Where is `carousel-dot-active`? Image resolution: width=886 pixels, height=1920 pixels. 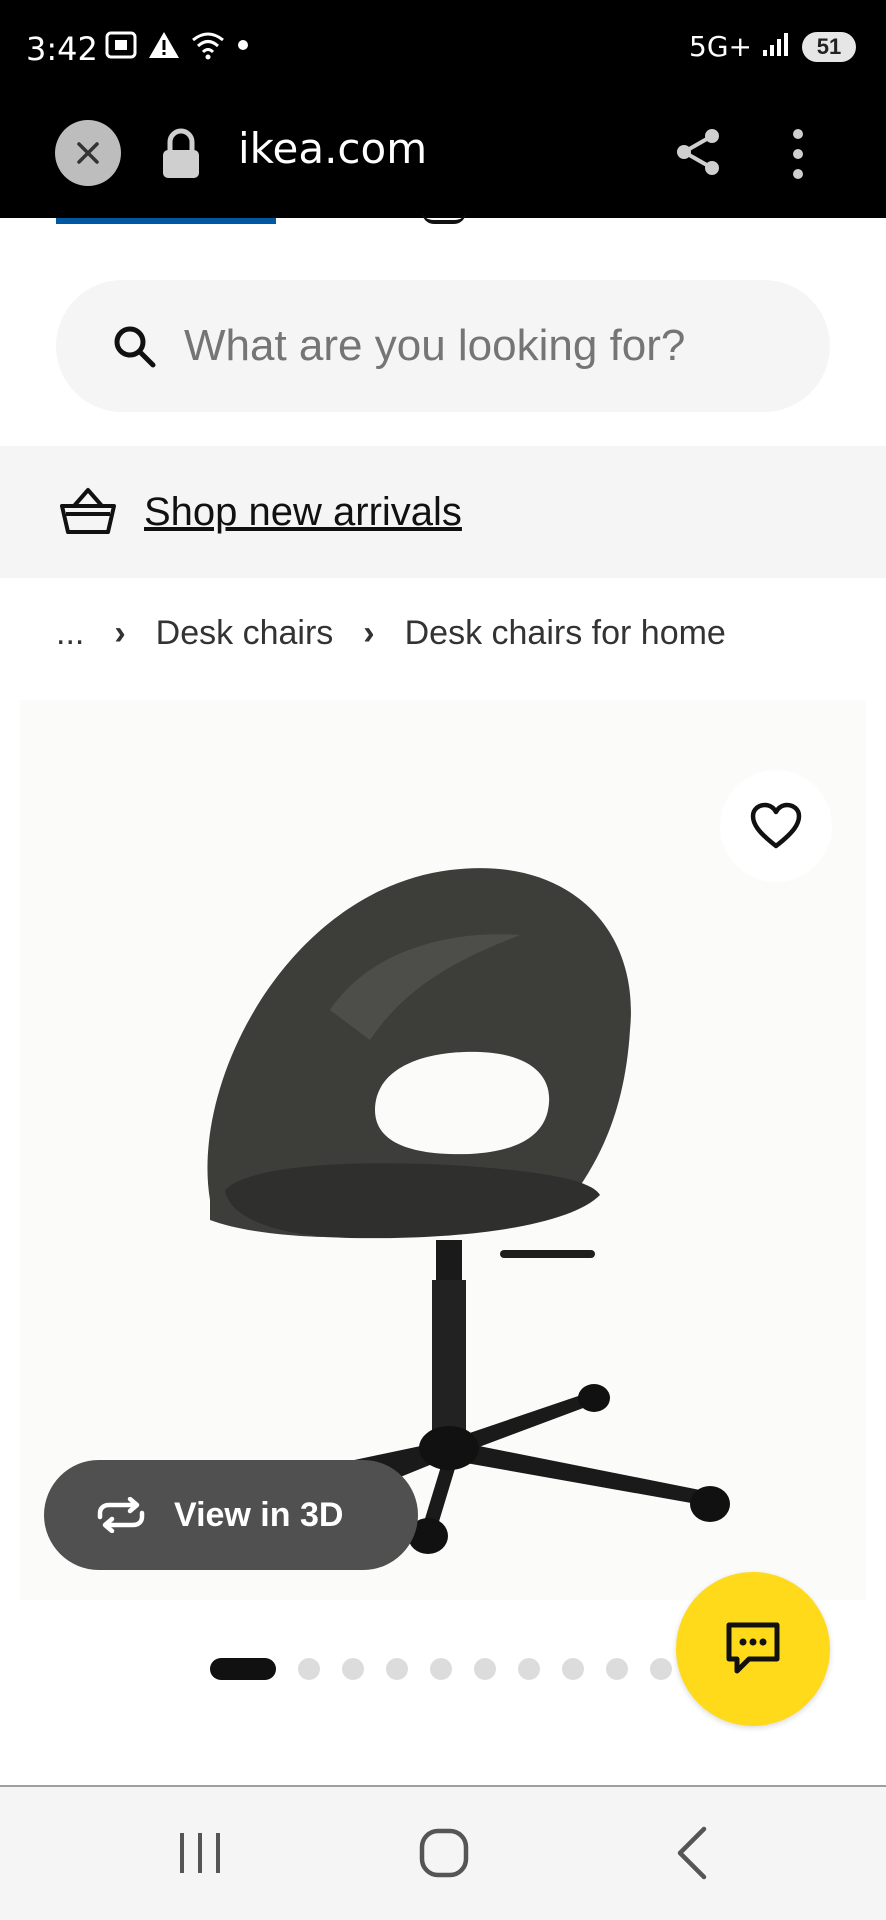 carousel-dot-active is located at coordinates (243, 1669).